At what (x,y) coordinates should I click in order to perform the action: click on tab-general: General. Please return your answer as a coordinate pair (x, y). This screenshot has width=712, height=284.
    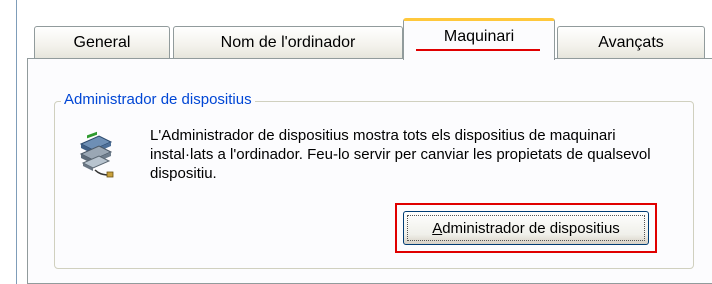
    Looking at the image, I should click on (102, 42).